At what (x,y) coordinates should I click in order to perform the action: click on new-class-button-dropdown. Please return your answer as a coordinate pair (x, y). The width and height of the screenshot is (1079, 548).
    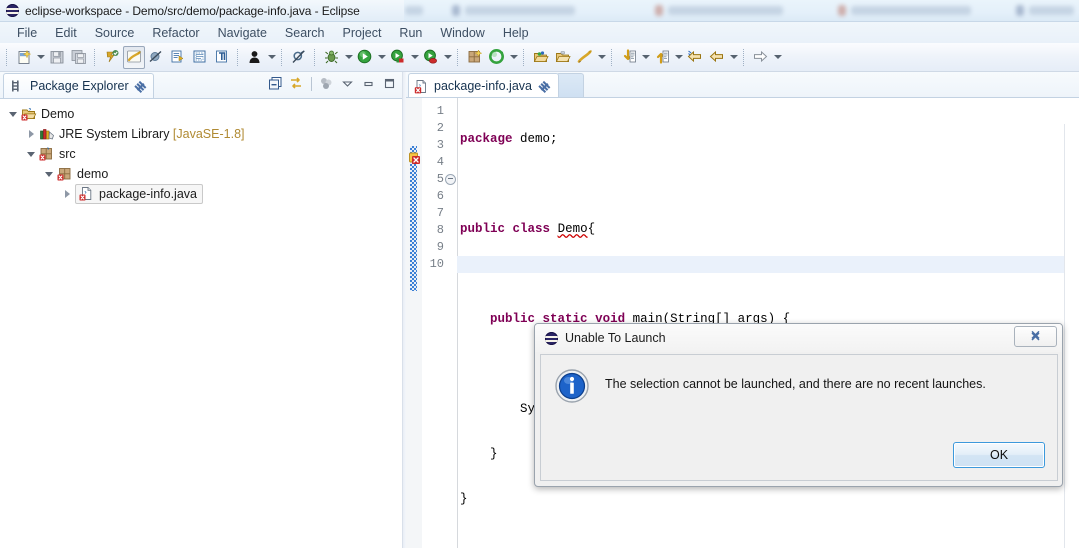
    Looking at the image, I should click on (601, 57).